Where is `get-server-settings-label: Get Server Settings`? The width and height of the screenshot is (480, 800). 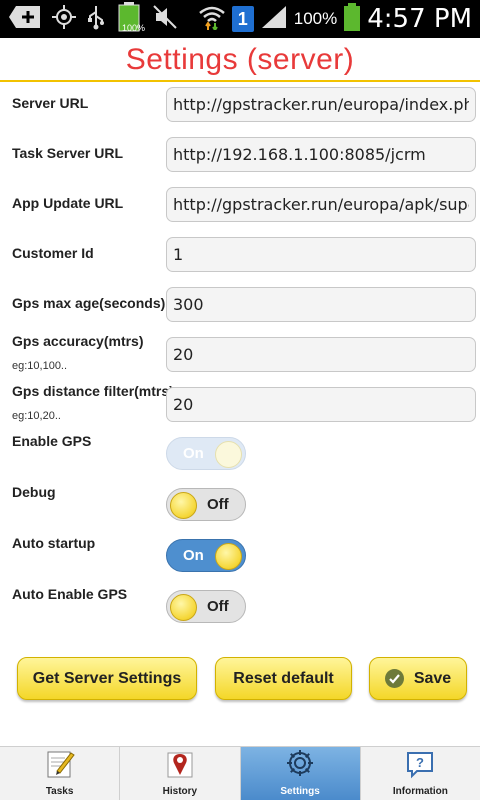 get-server-settings-label: Get Server Settings is located at coordinates (107, 678).